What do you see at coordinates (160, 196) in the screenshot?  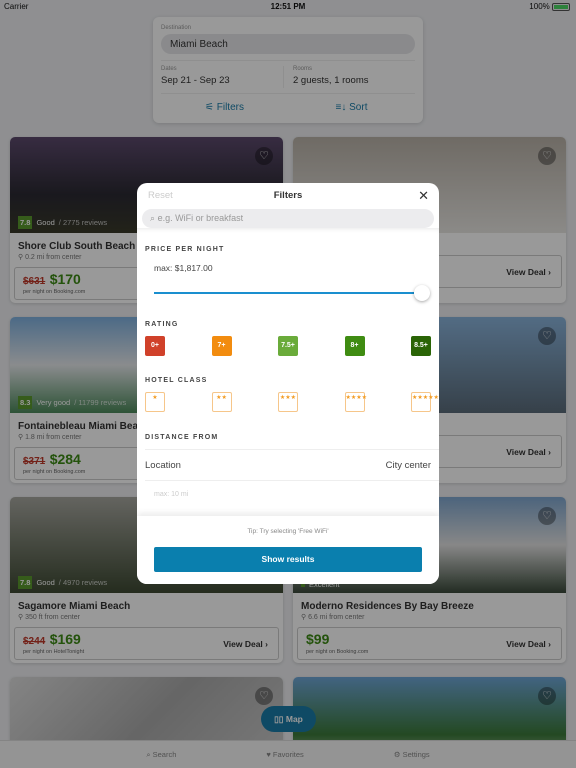 I see `reset-button: Reset` at bounding box center [160, 196].